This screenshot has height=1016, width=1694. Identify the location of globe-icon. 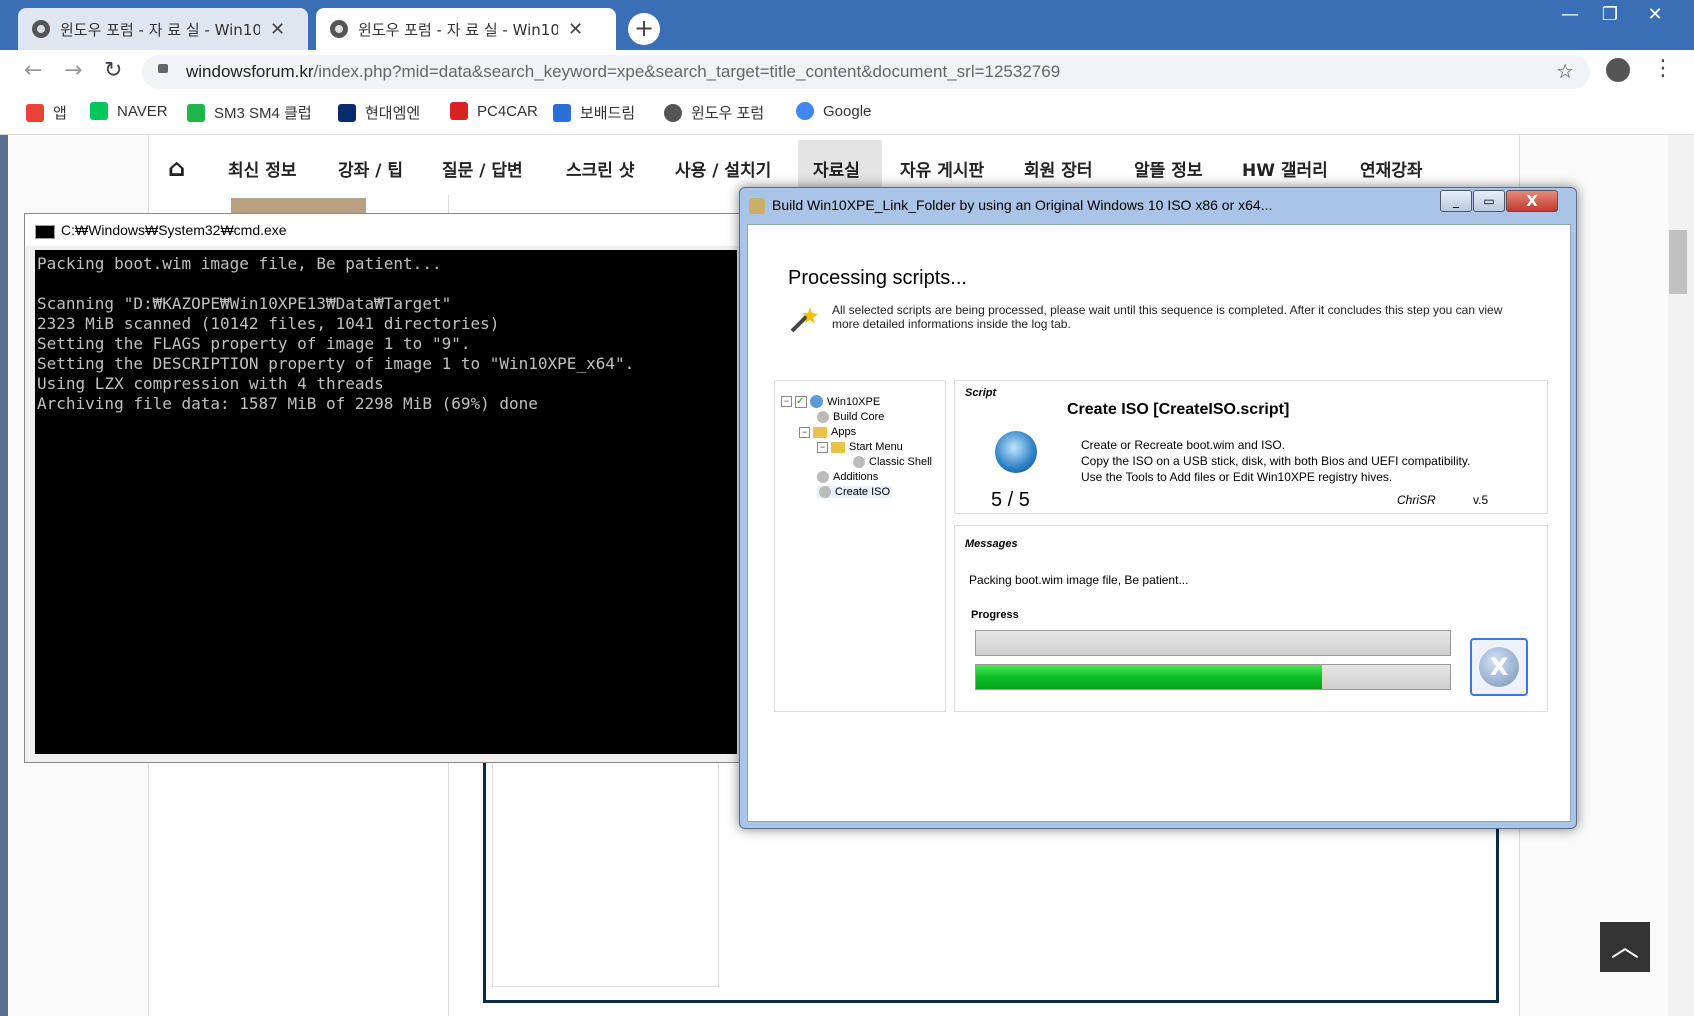
(816, 401).